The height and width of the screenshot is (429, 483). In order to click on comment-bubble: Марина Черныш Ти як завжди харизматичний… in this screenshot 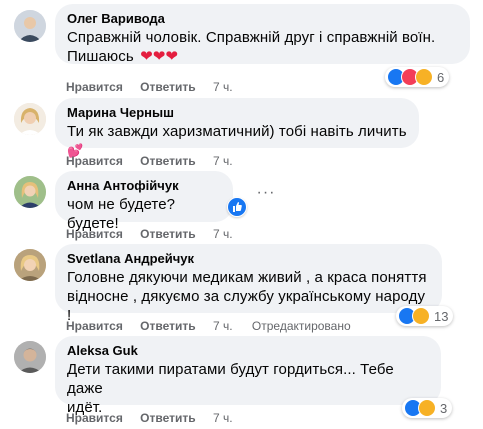, I will do `click(237, 128)`.